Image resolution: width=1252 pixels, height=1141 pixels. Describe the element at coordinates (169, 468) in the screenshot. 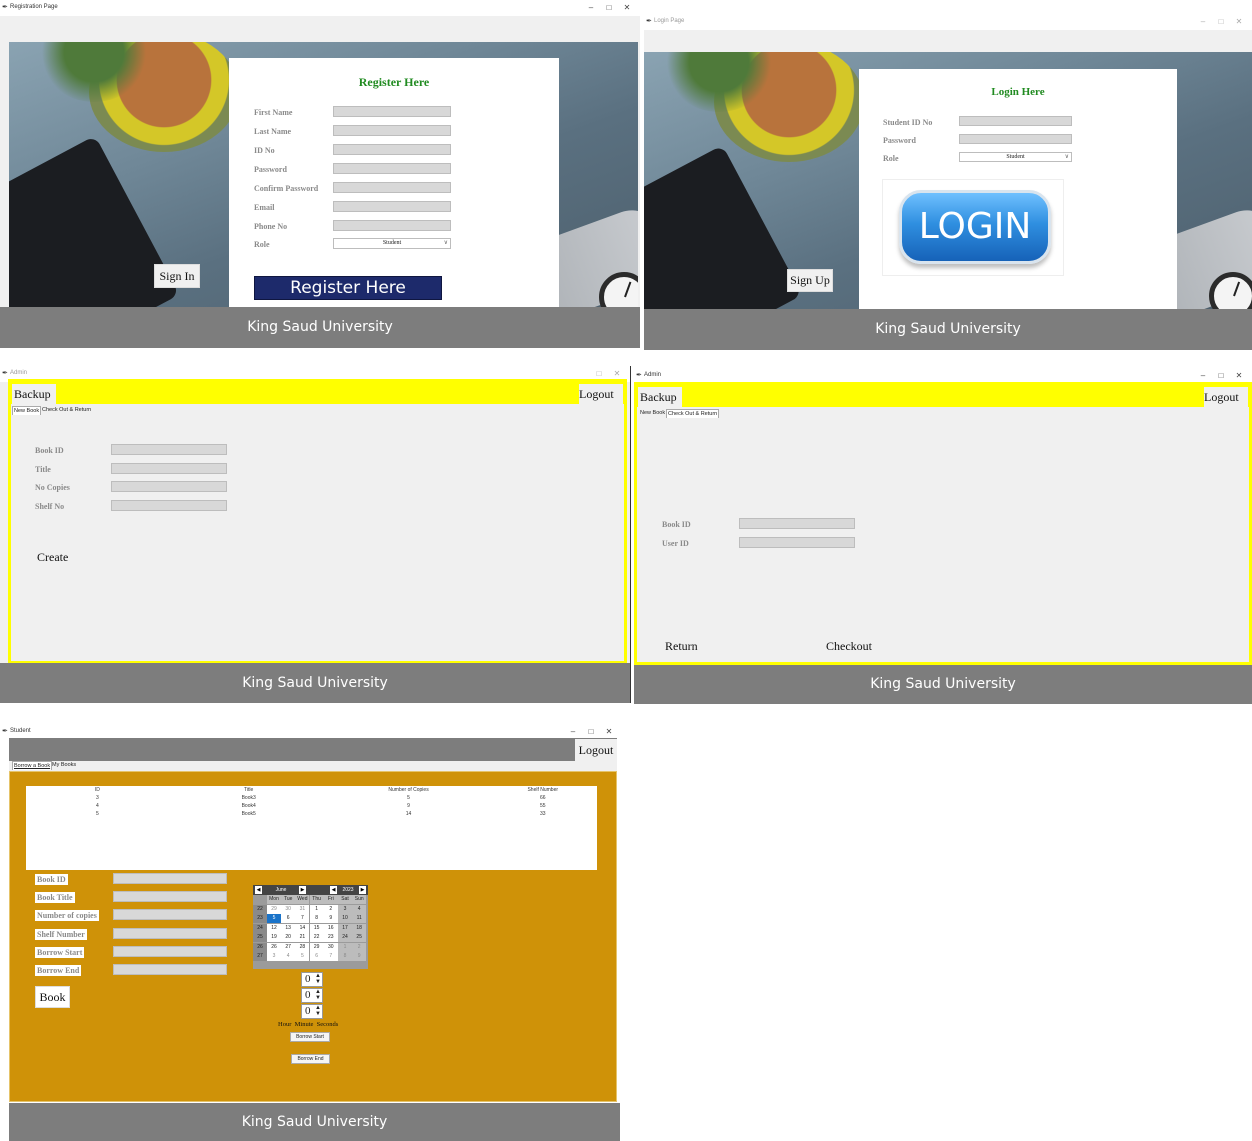

I see `title-input` at that location.